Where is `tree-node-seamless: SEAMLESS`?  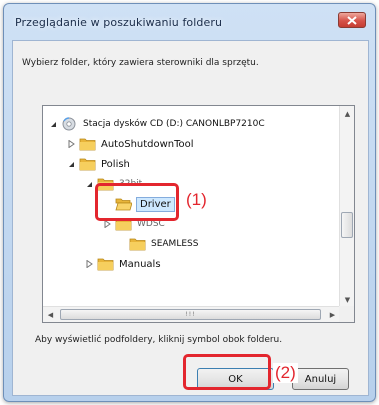
tree-node-seamless: SEAMLESS is located at coordinates (156, 244).